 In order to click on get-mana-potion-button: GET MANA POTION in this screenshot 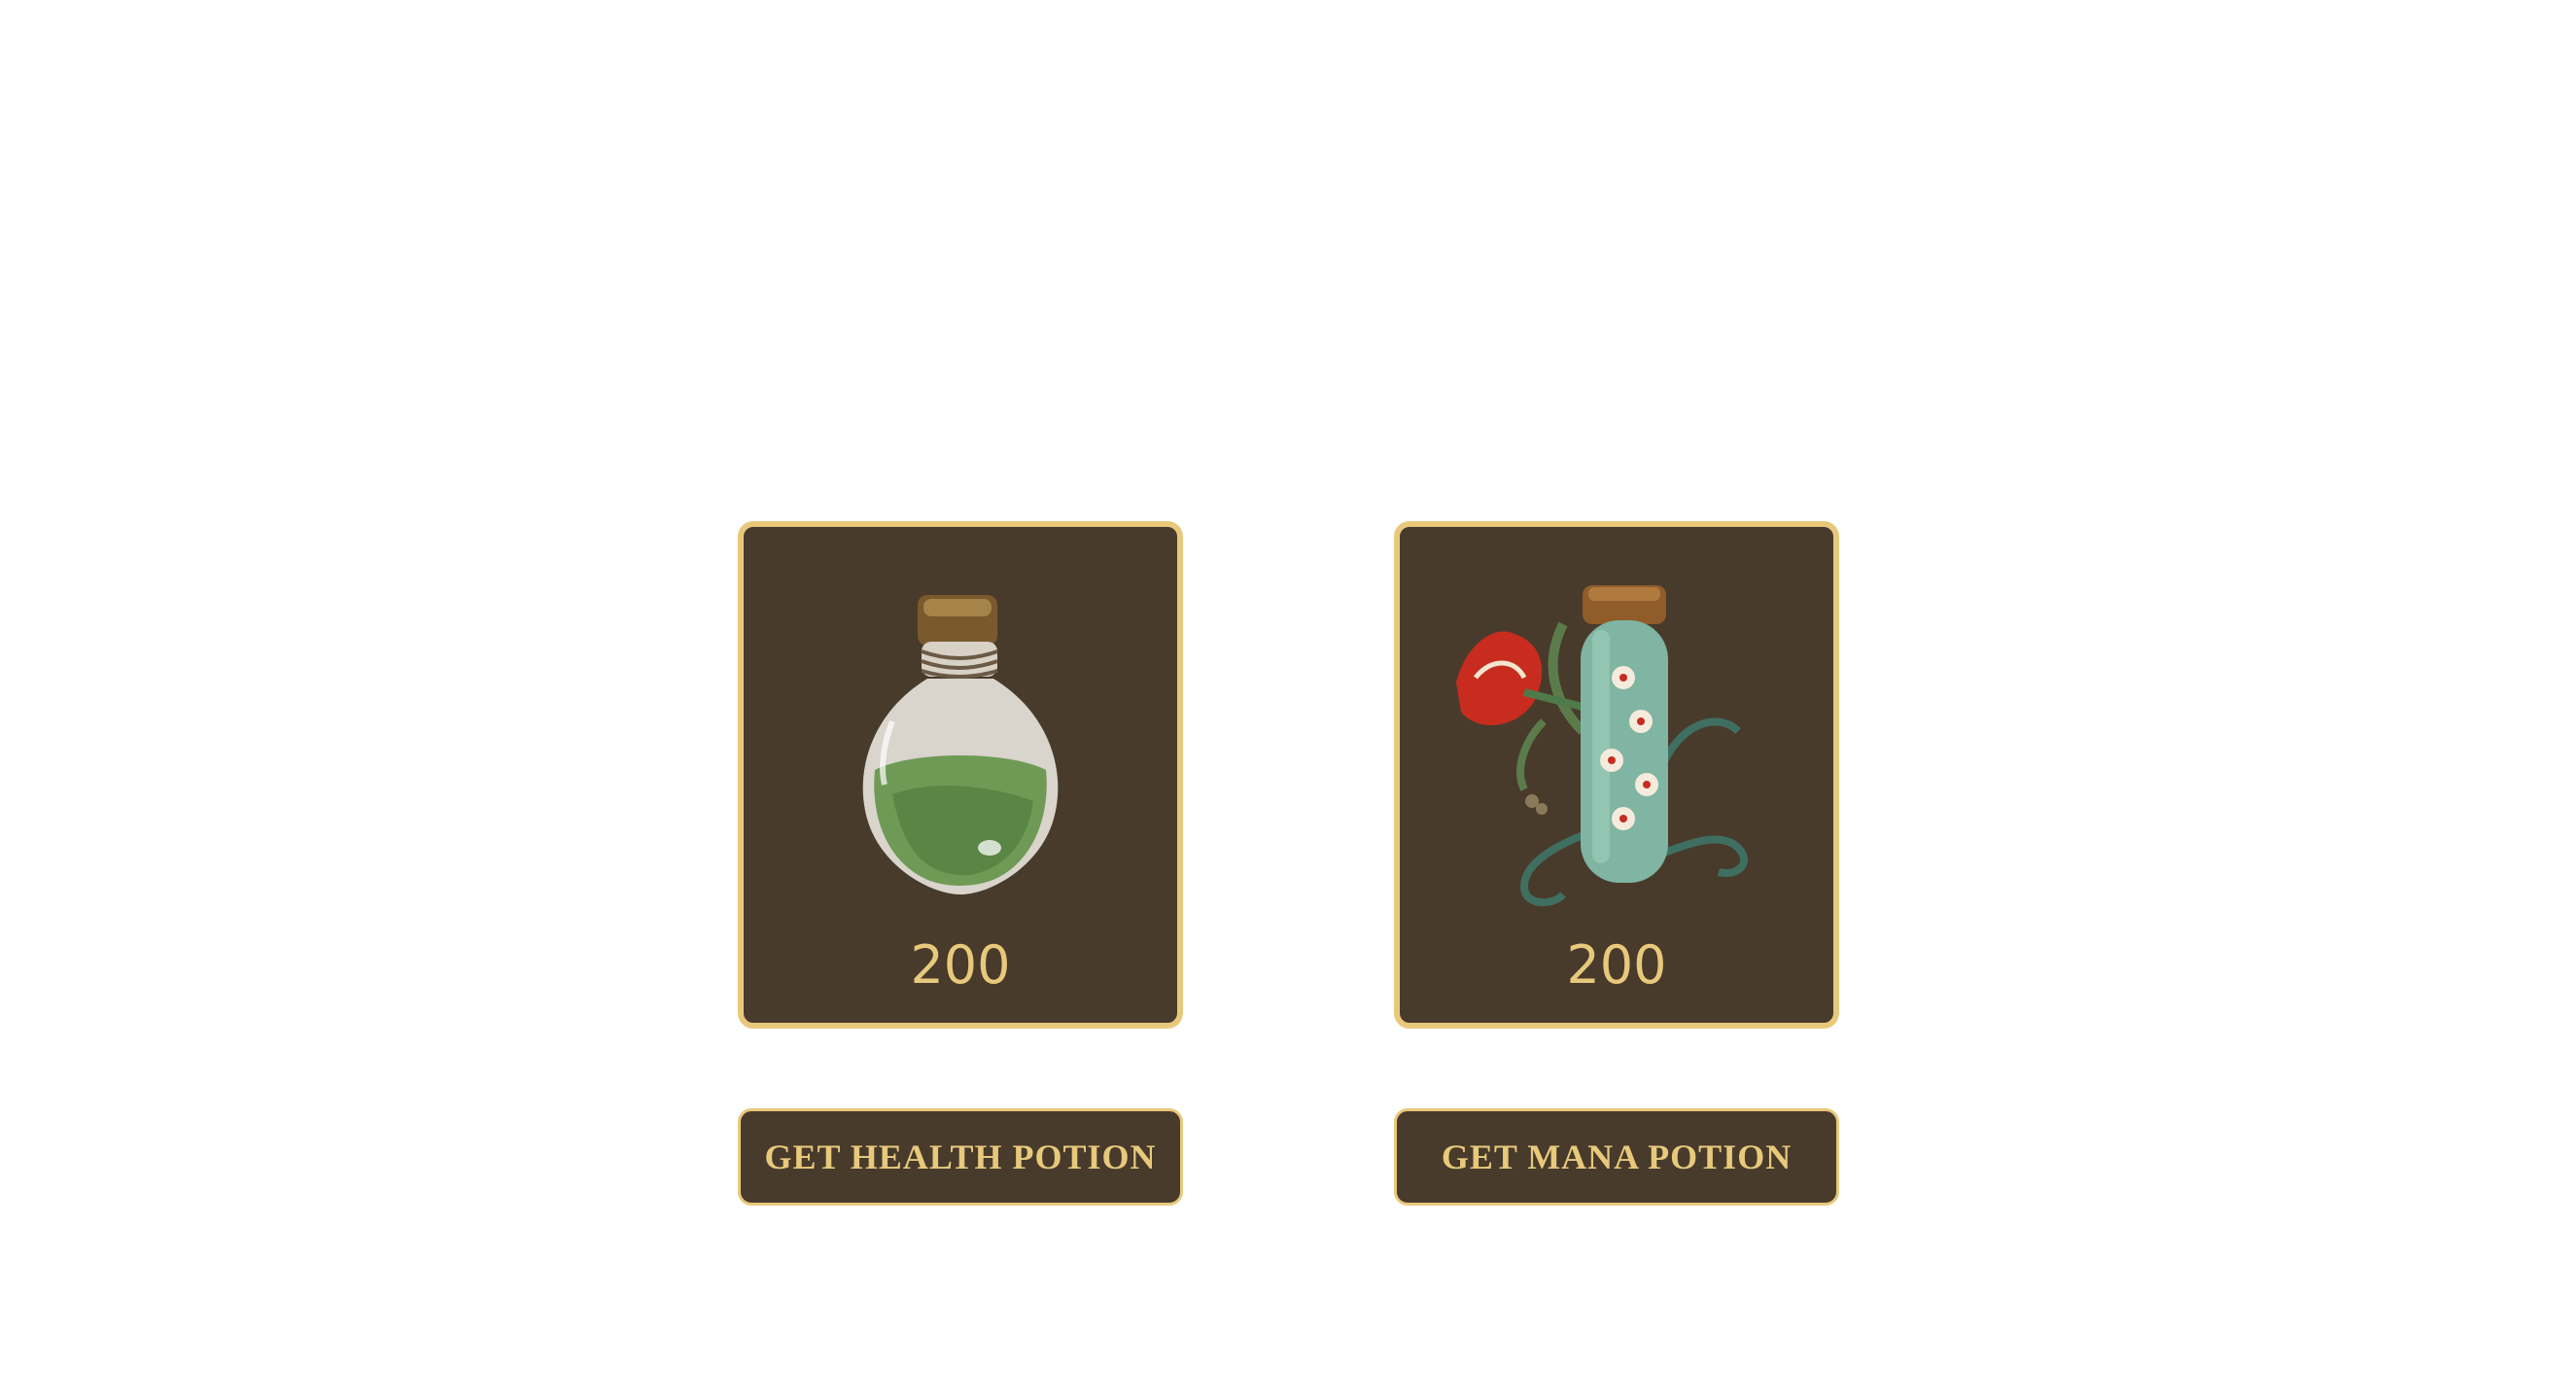, I will do `click(1616, 1157)`.